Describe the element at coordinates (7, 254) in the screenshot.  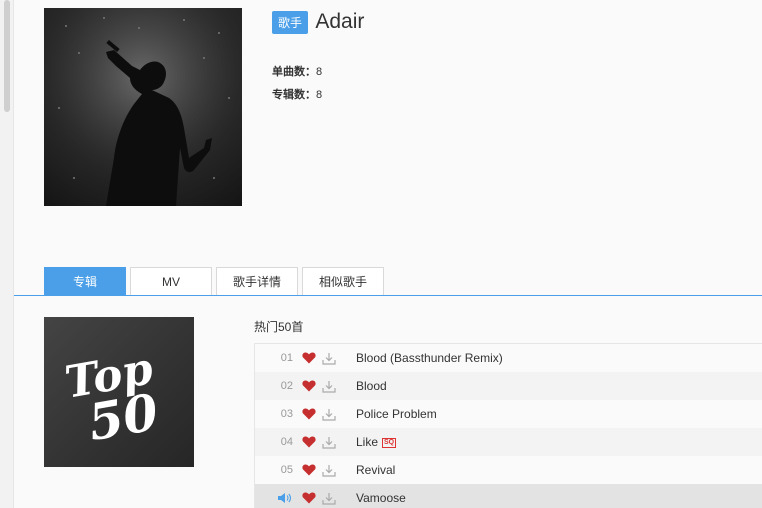
I see `scrollbar` at that location.